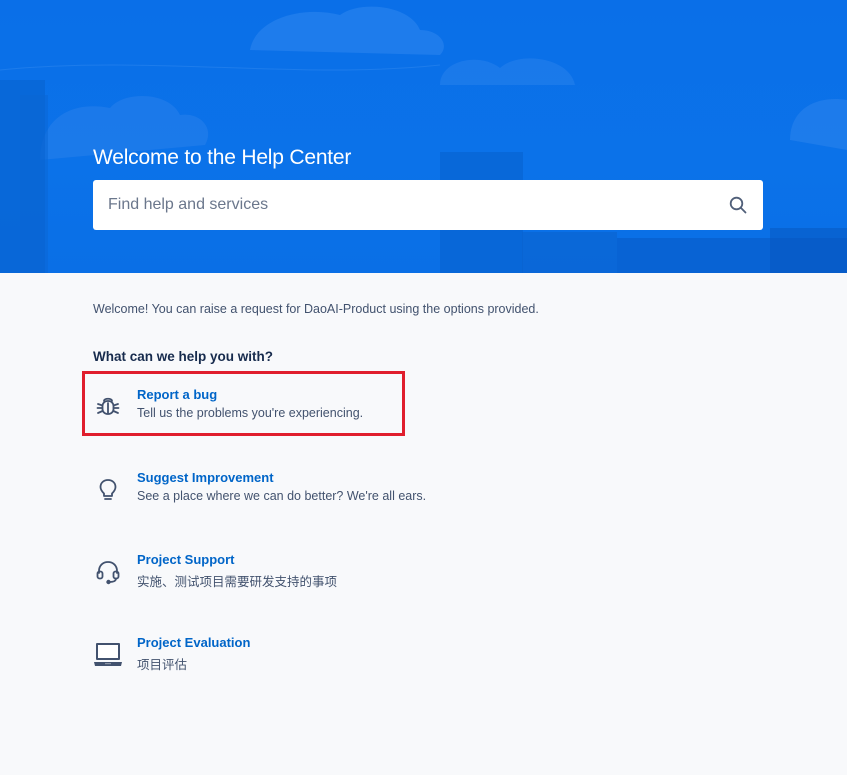 This screenshot has width=847, height=775. Describe the element at coordinates (738, 205) in the screenshot. I see `search-icon` at that location.